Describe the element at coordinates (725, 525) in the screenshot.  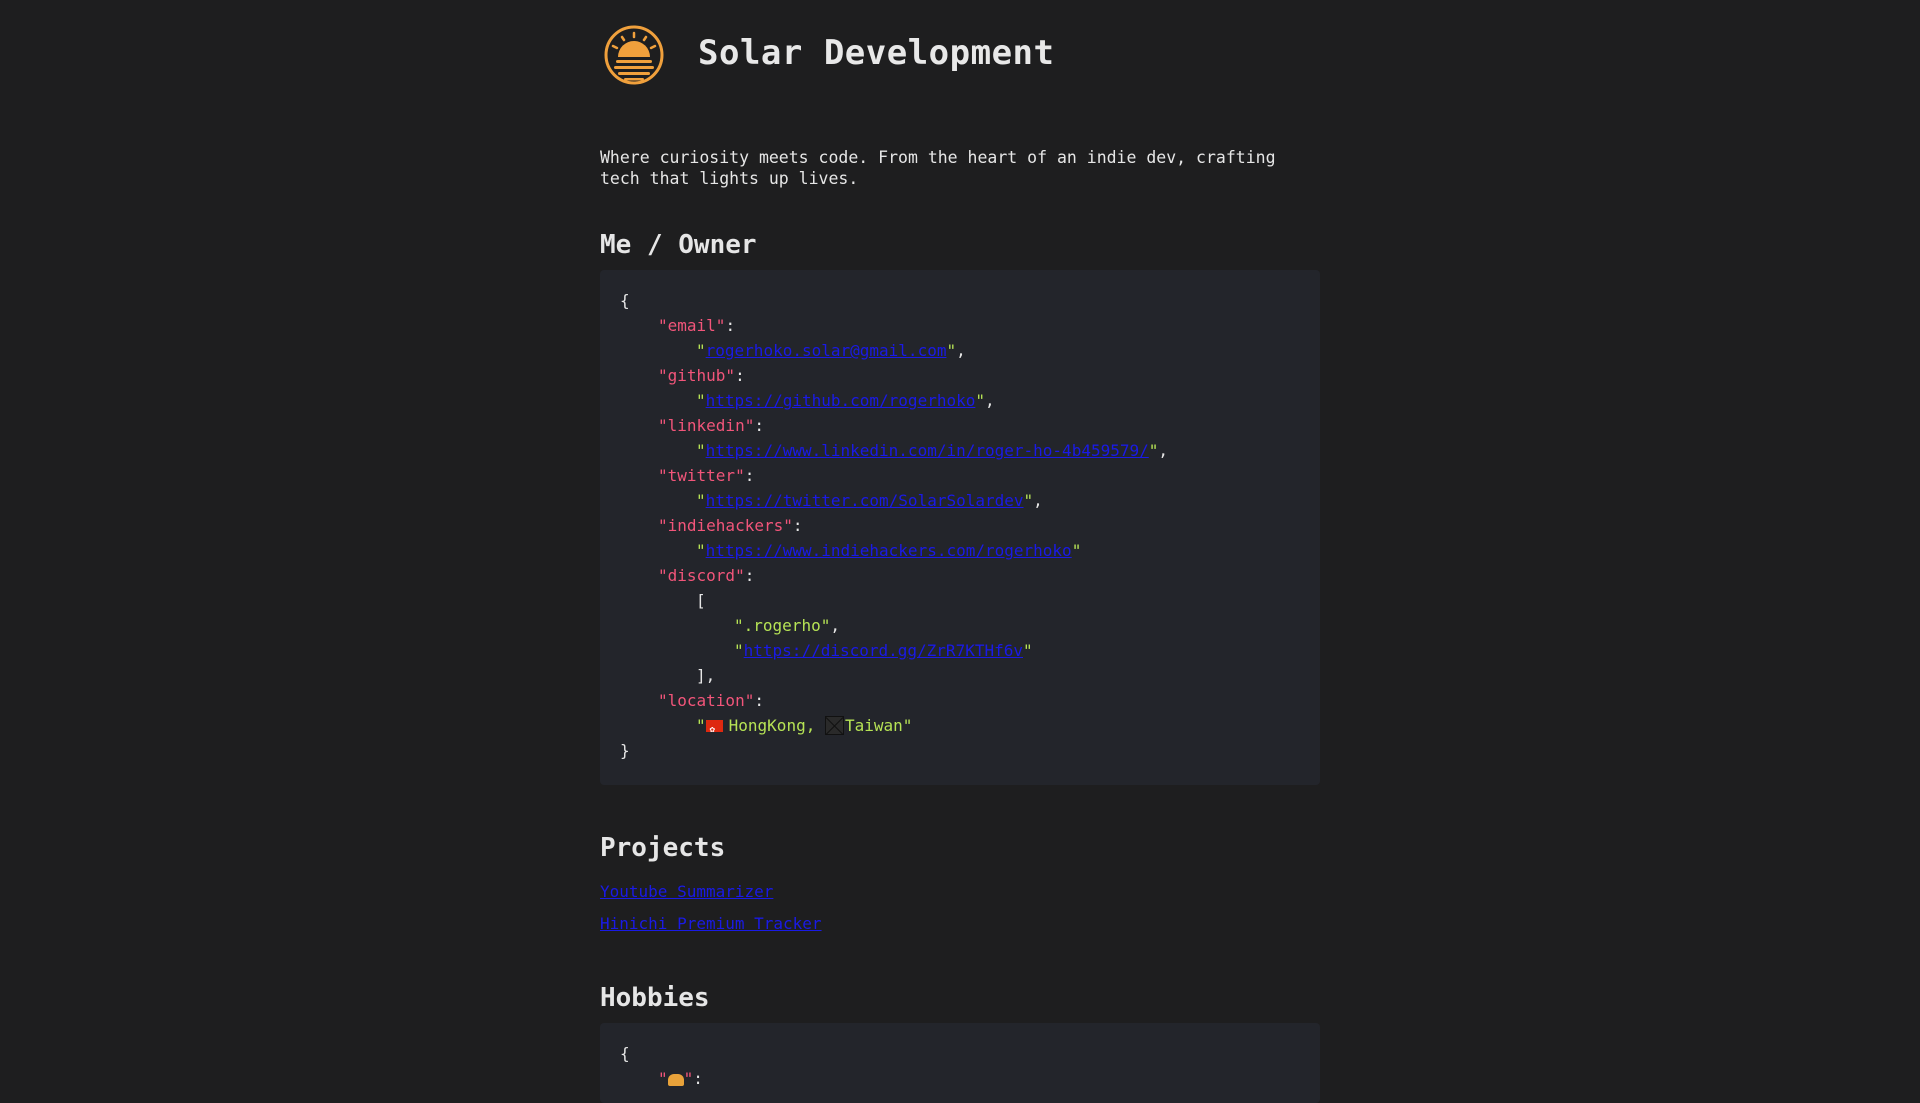
I see `indiehackers-key: "indiehackers"` at that location.